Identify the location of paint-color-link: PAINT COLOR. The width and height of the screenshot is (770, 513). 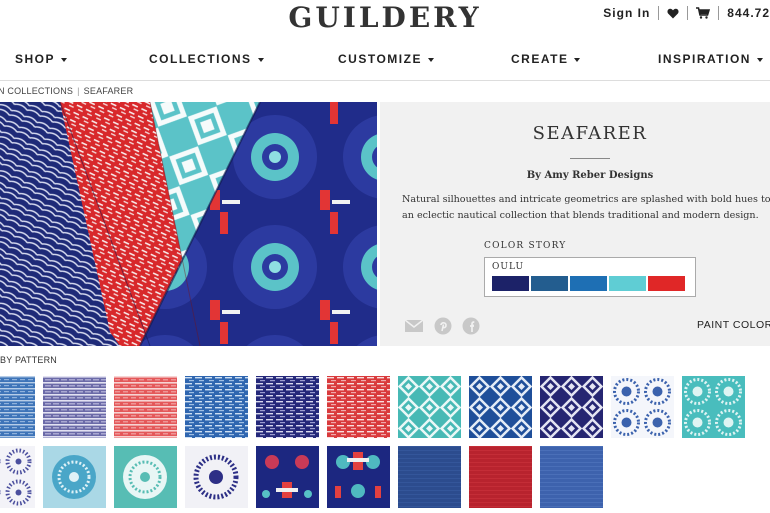
(733, 325).